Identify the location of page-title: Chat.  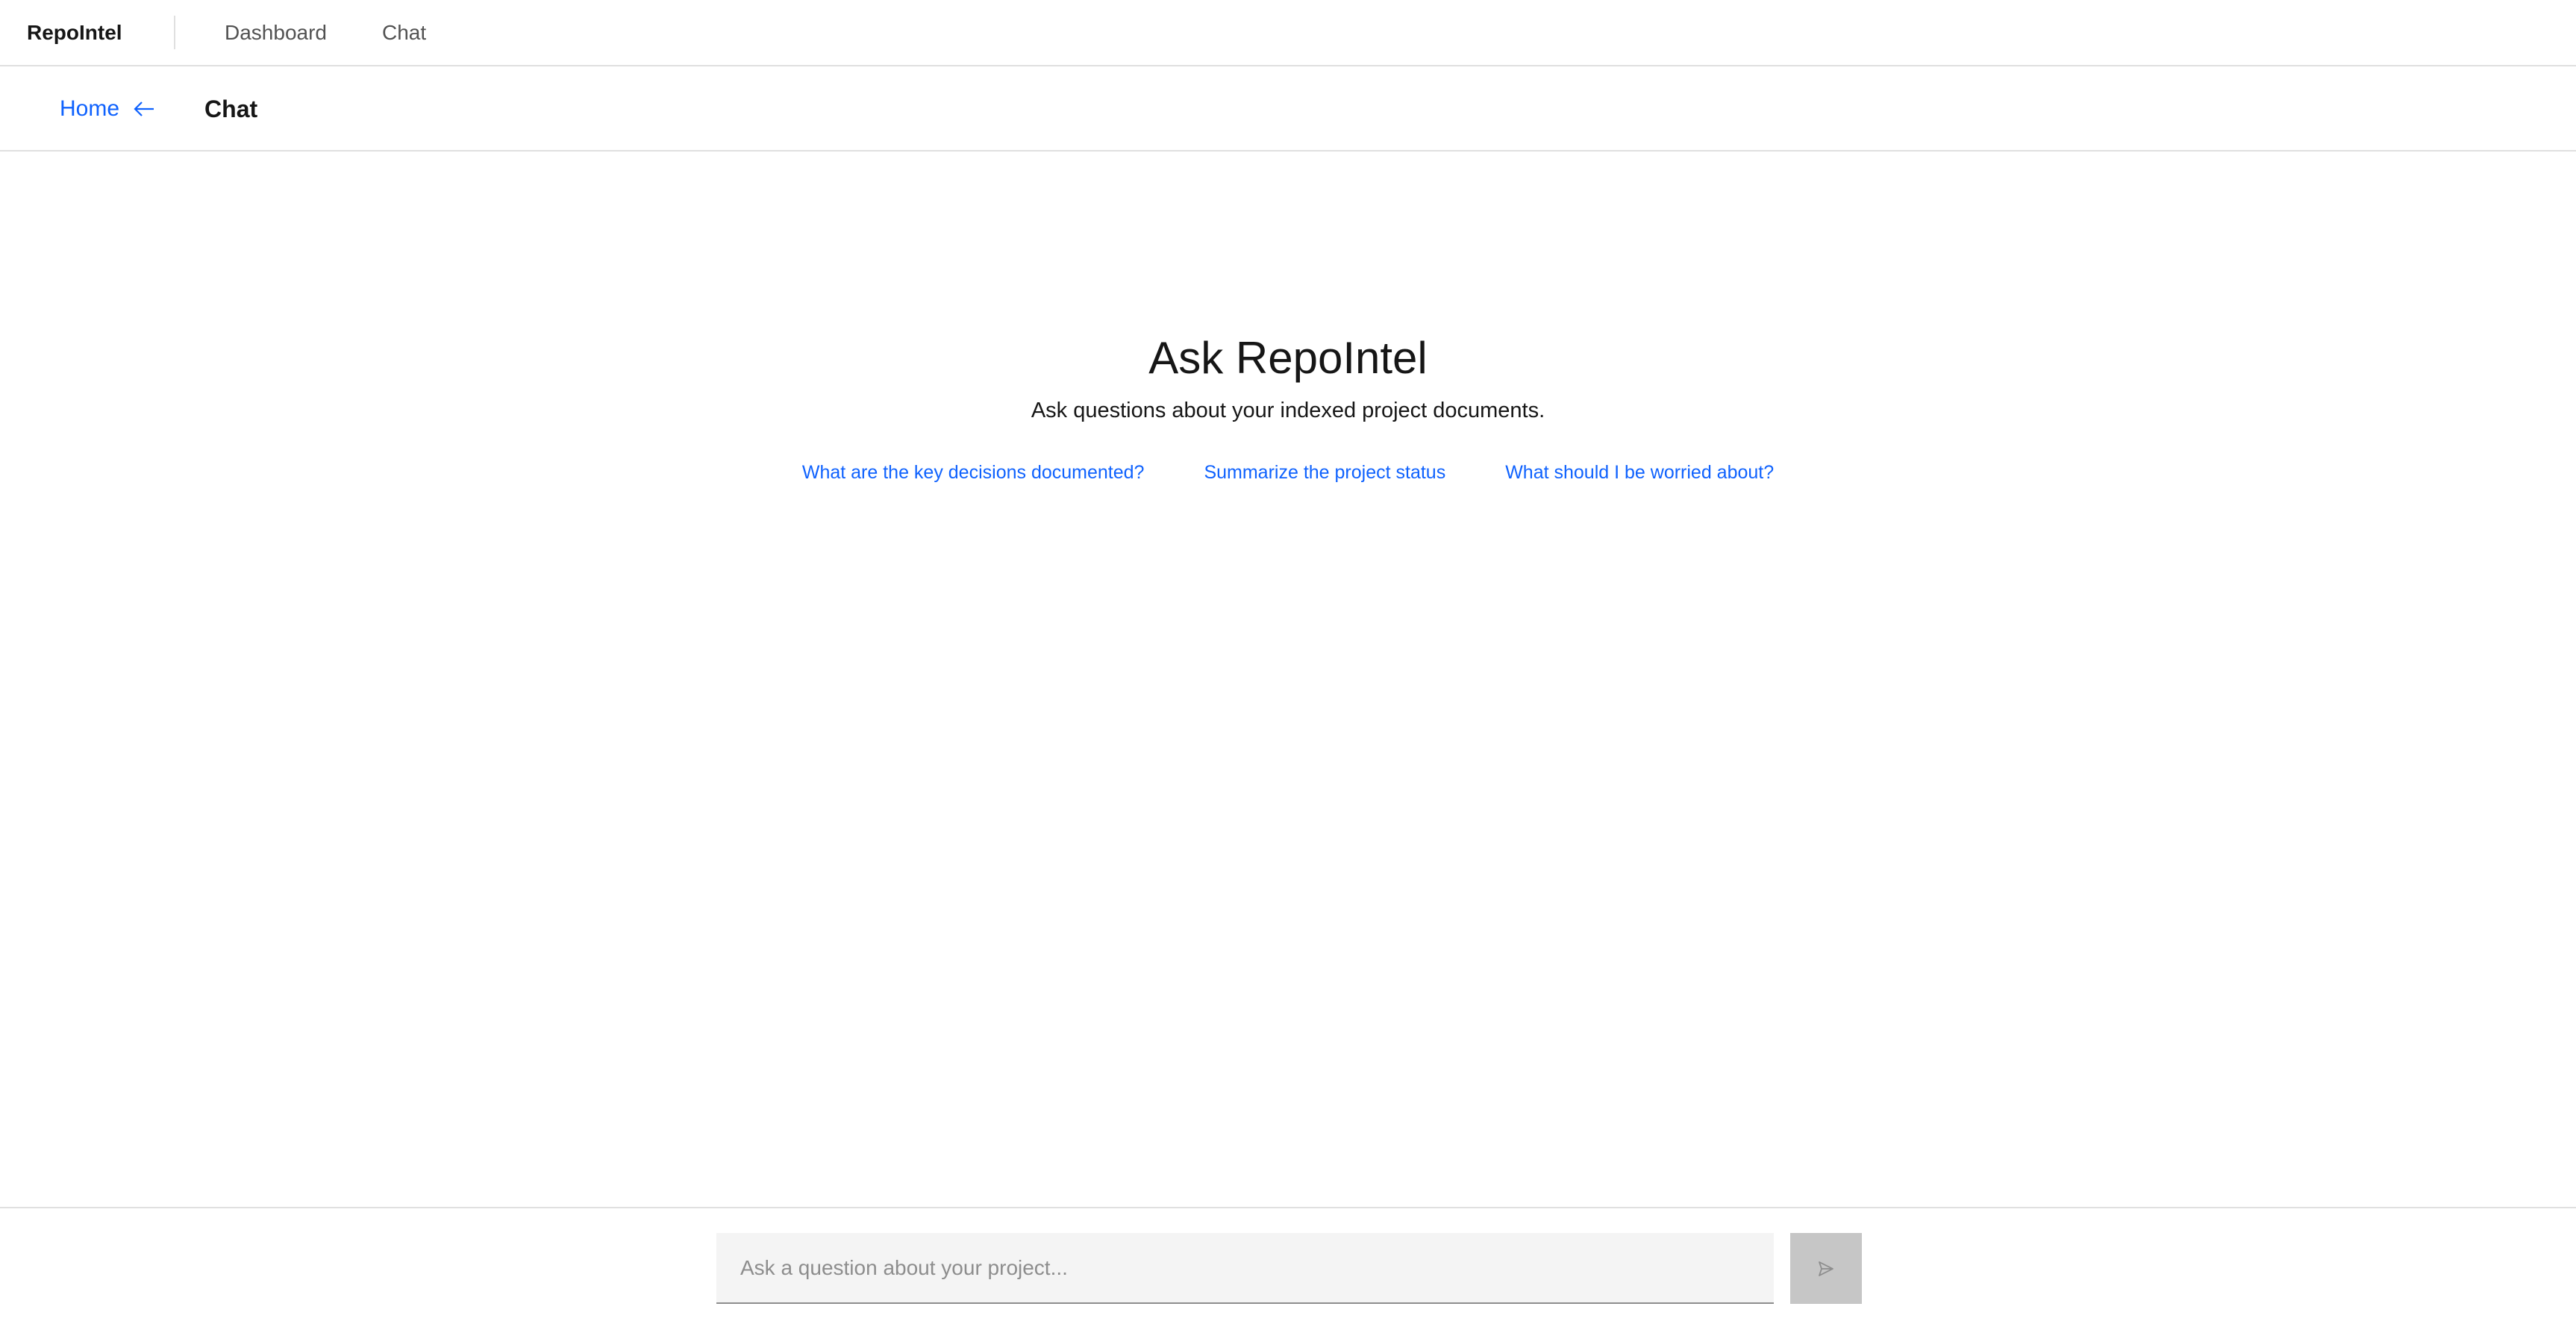
(231, 108).